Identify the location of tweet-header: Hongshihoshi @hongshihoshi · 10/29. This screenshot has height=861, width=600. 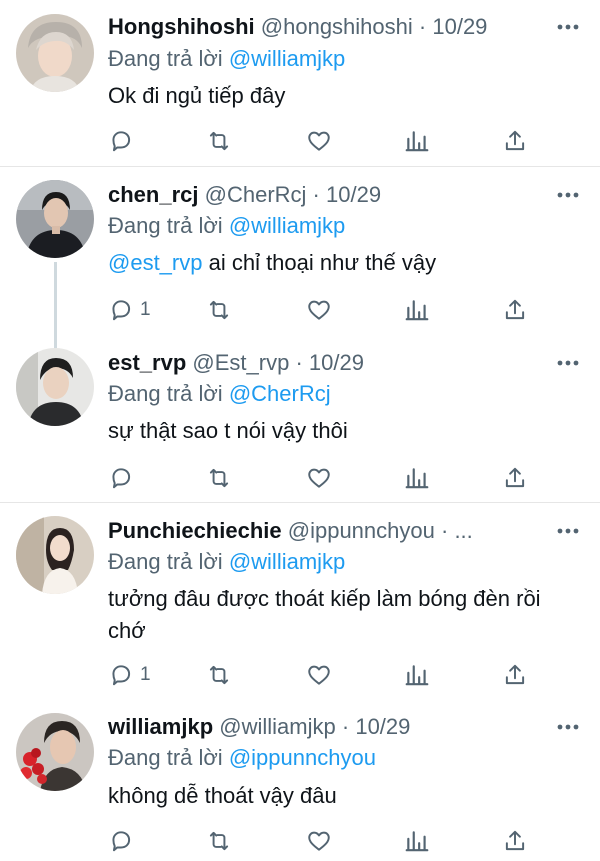
(346, 27).